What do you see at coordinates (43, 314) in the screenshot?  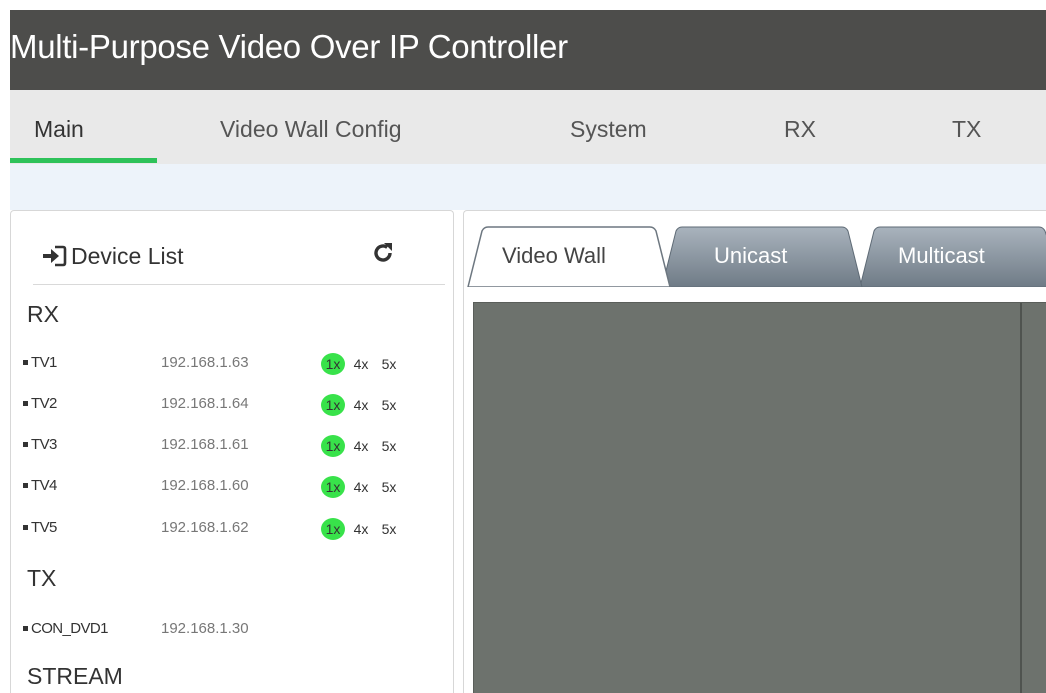 I see `section-rx: RX` at bounding box center [43, 314].